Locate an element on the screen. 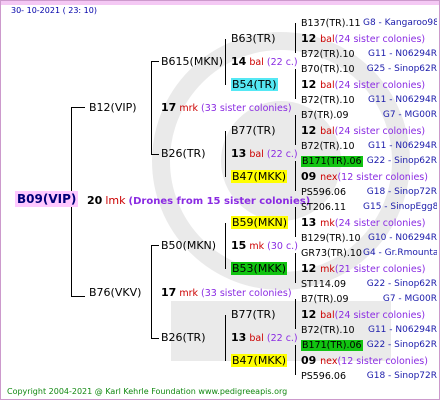 This screenshot has width=440, height=400. upper-mother-info: 17 mrk (33 sister colonies) is located at coordinates (226, 107).